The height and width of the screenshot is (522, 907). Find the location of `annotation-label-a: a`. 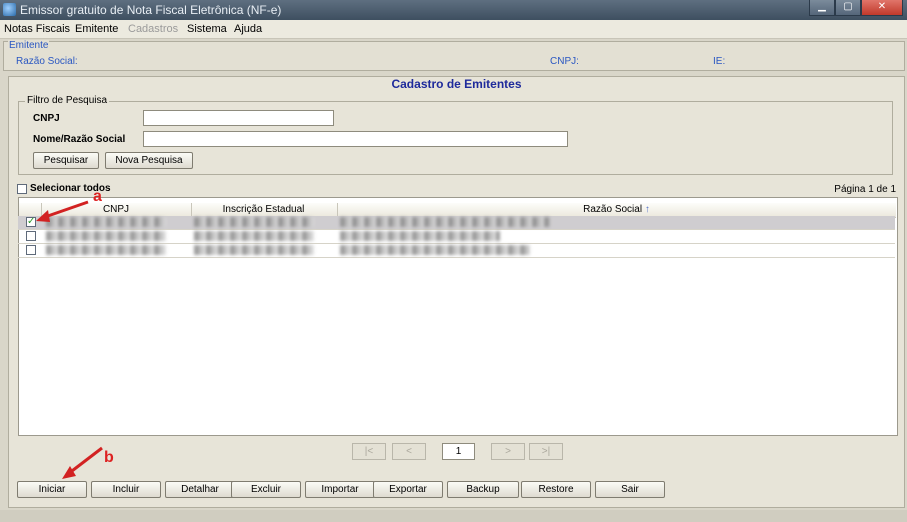

annotation-label-a: a is located at coordinates (97, 196).